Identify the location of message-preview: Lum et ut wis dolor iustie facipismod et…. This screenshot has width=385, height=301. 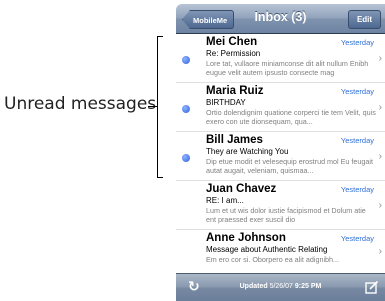
(286, 215).